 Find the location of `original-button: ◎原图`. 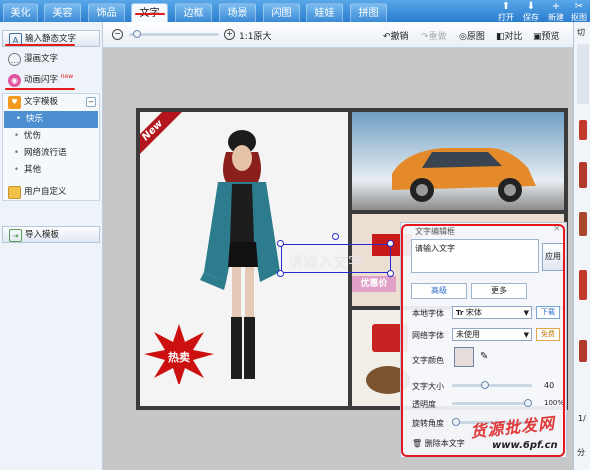

original-button: ◎原图 is located at coordinates (472, 35).